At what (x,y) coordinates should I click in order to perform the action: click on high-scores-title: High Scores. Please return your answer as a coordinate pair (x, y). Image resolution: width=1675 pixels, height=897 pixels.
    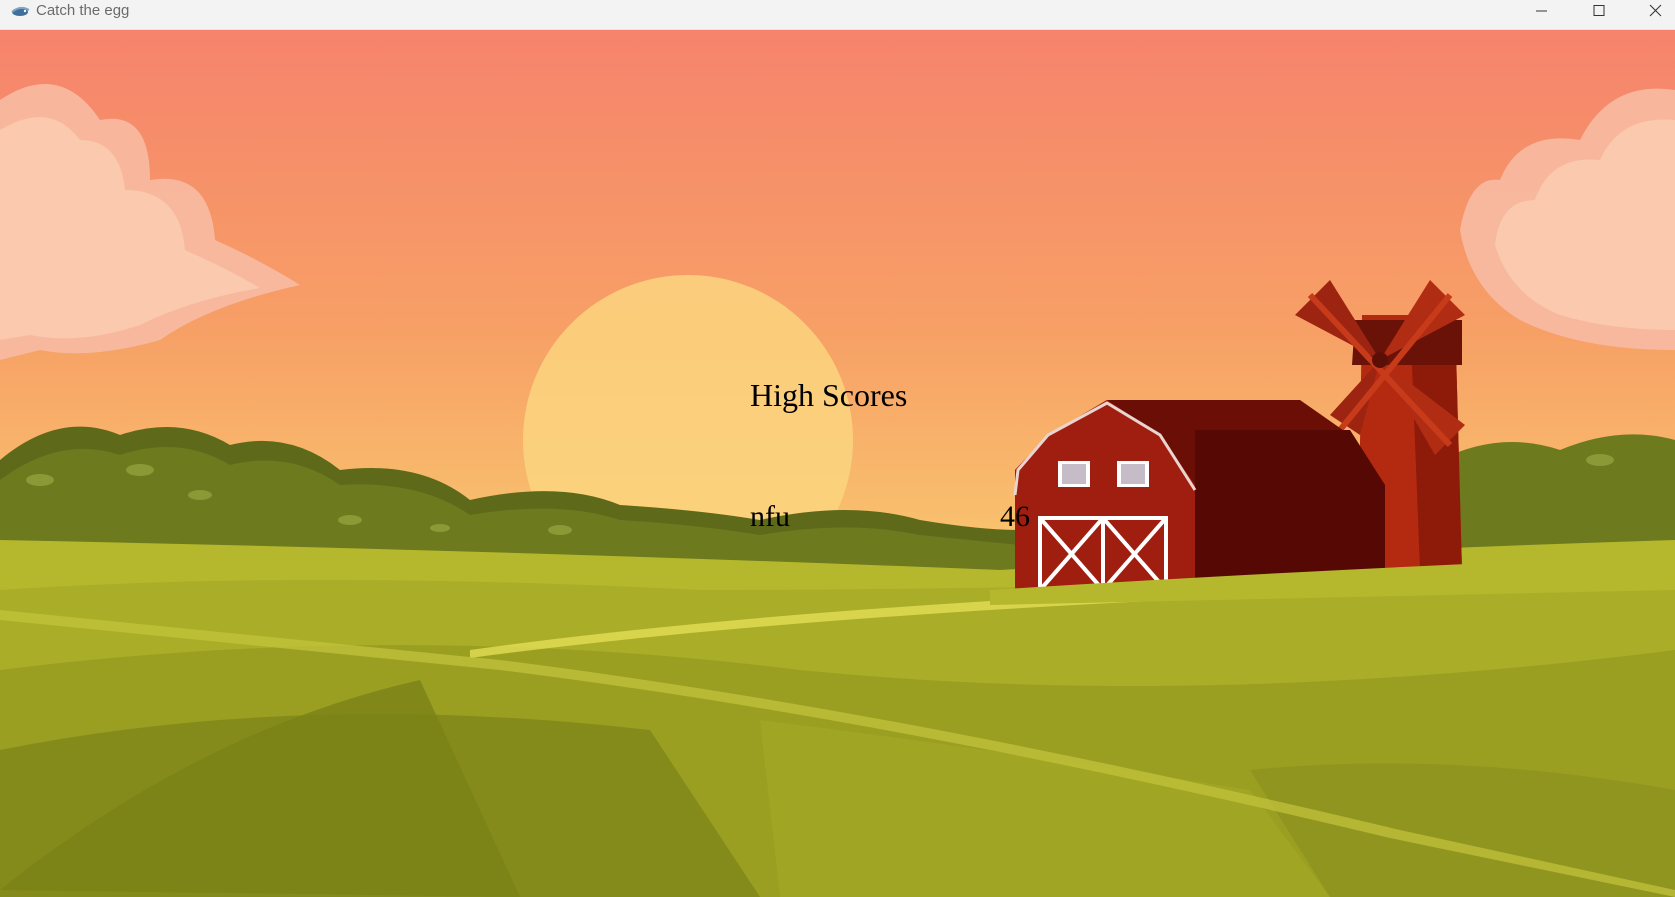
    Looking at the image, I should click on (829, 395).